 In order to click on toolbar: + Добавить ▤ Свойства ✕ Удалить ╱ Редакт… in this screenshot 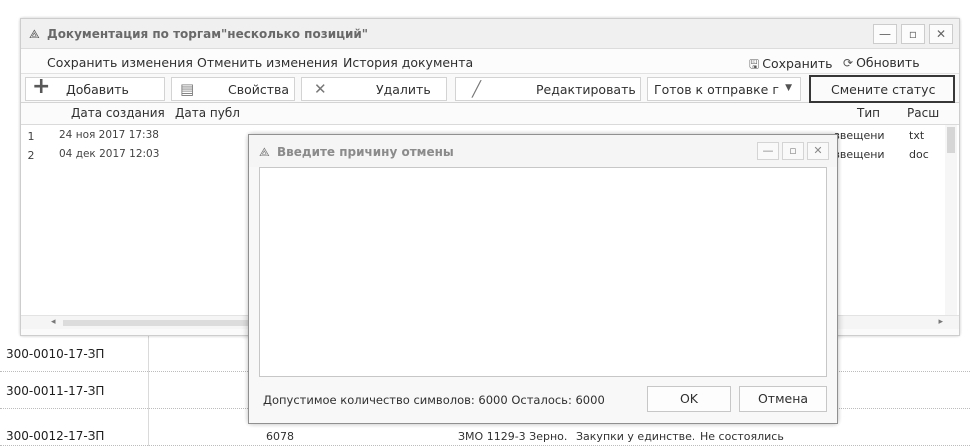, I will do `click(490, 88)`.